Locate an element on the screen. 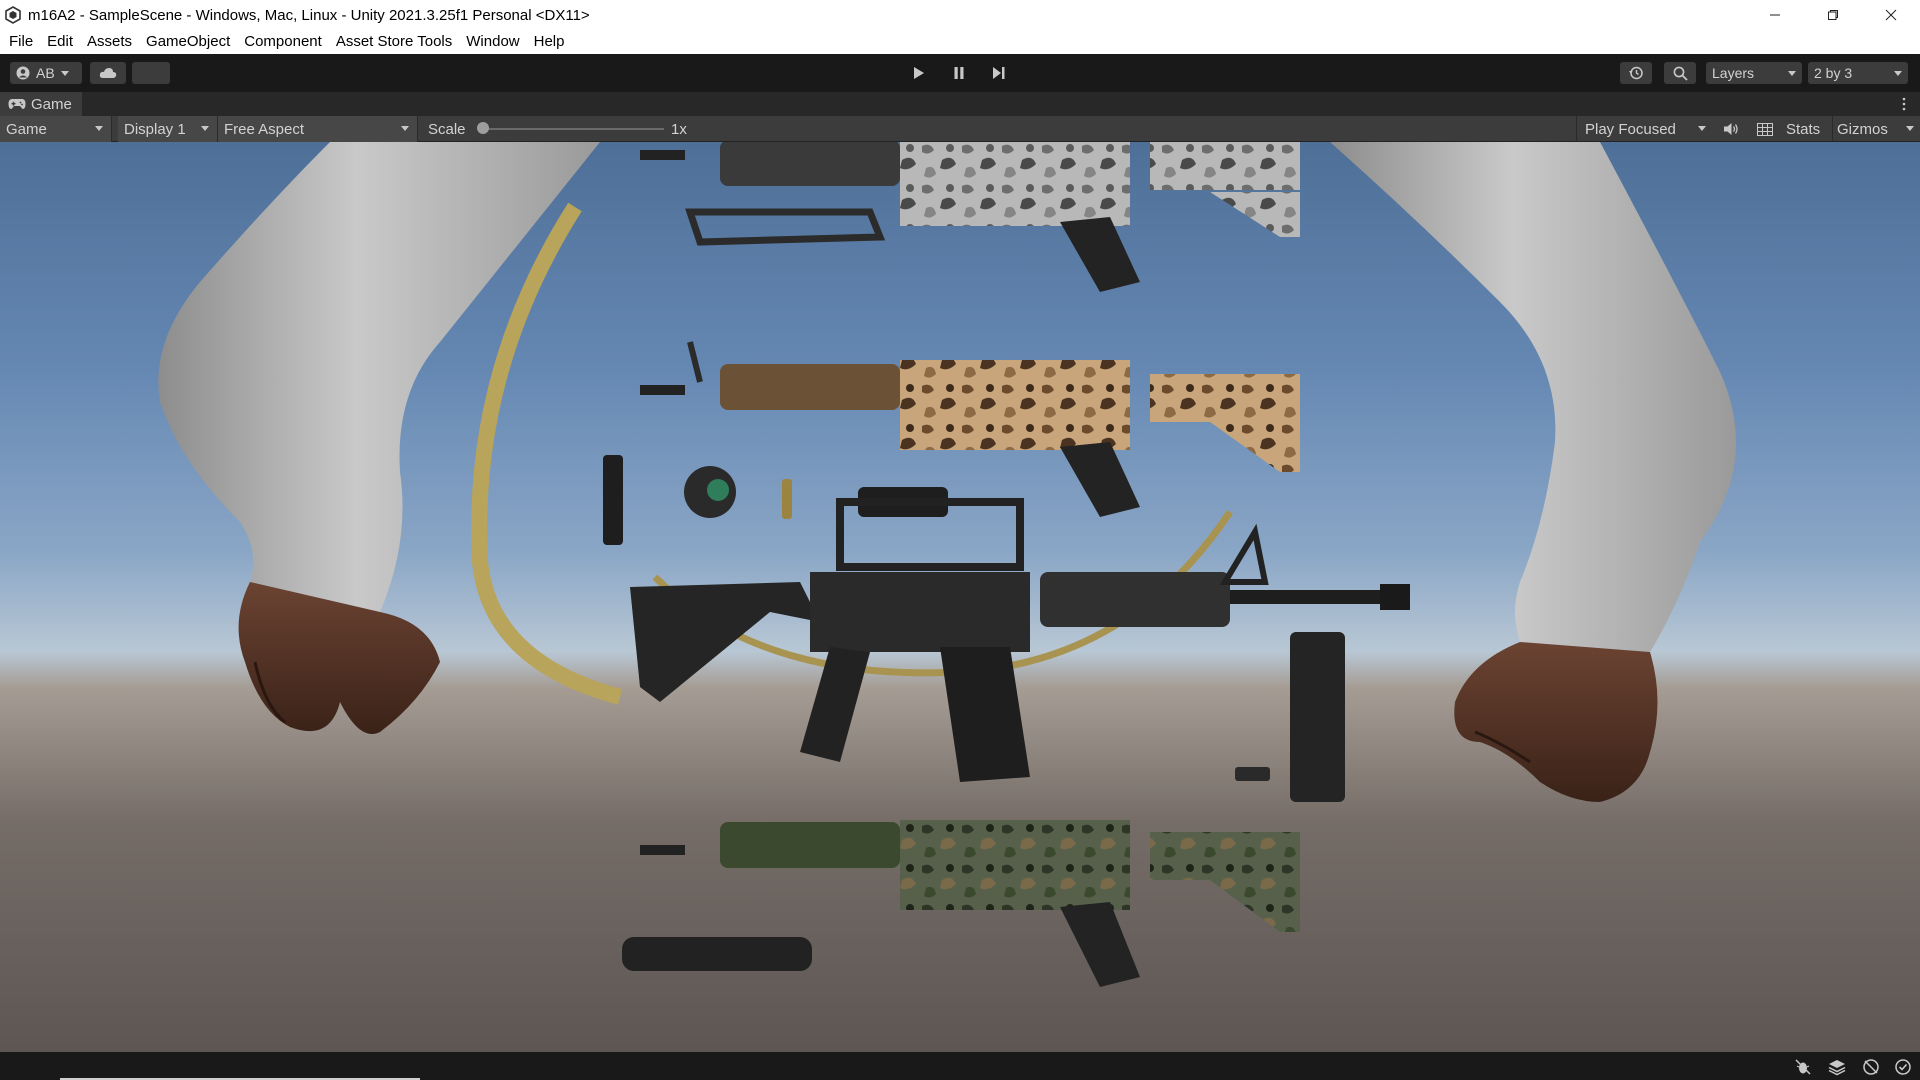 This screenshot has height=1080, width=1920. mute-audio-toggle is located at coordinates (1731, 129).